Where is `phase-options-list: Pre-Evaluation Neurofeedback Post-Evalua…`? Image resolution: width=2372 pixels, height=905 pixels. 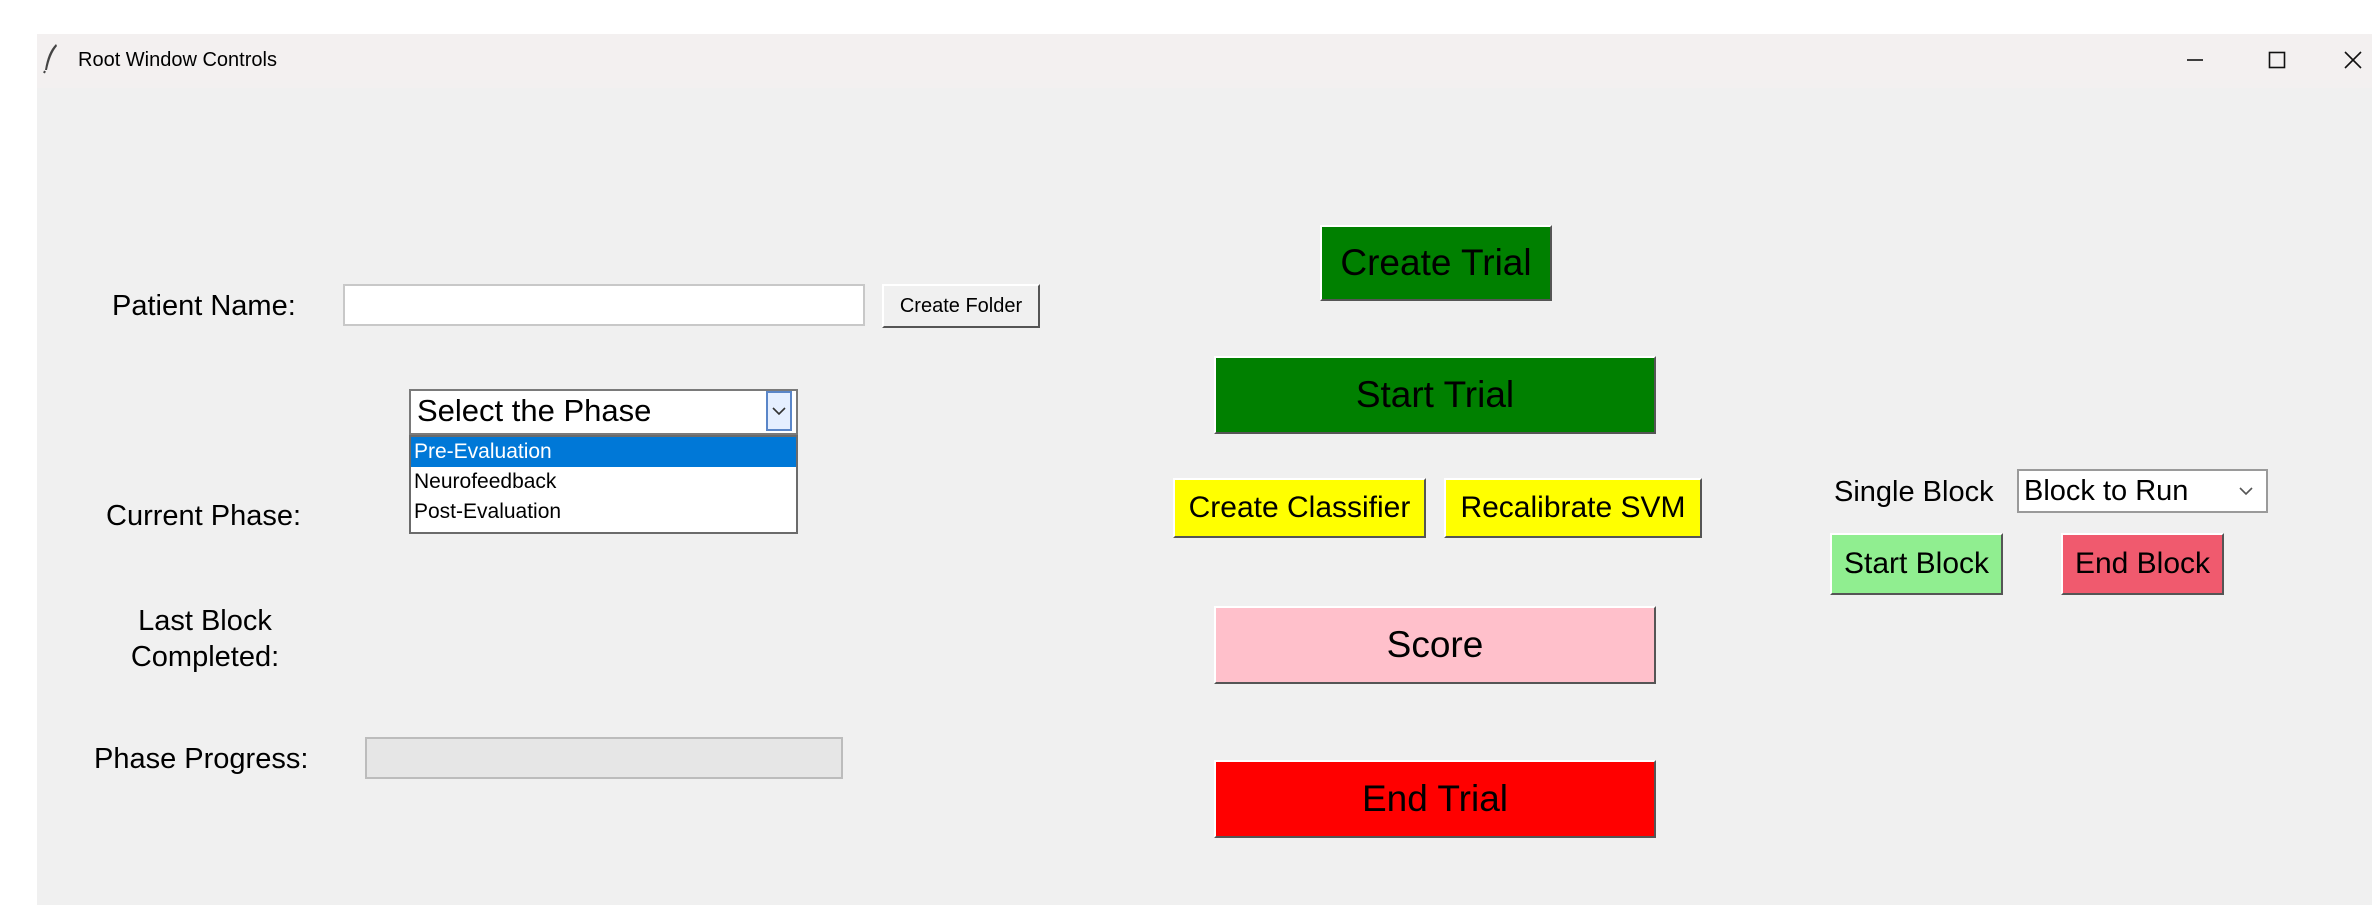
phase-options-list: Pre-Evaluation Neurofeedback Post-Evalua… is located at coordinates (603, 484).